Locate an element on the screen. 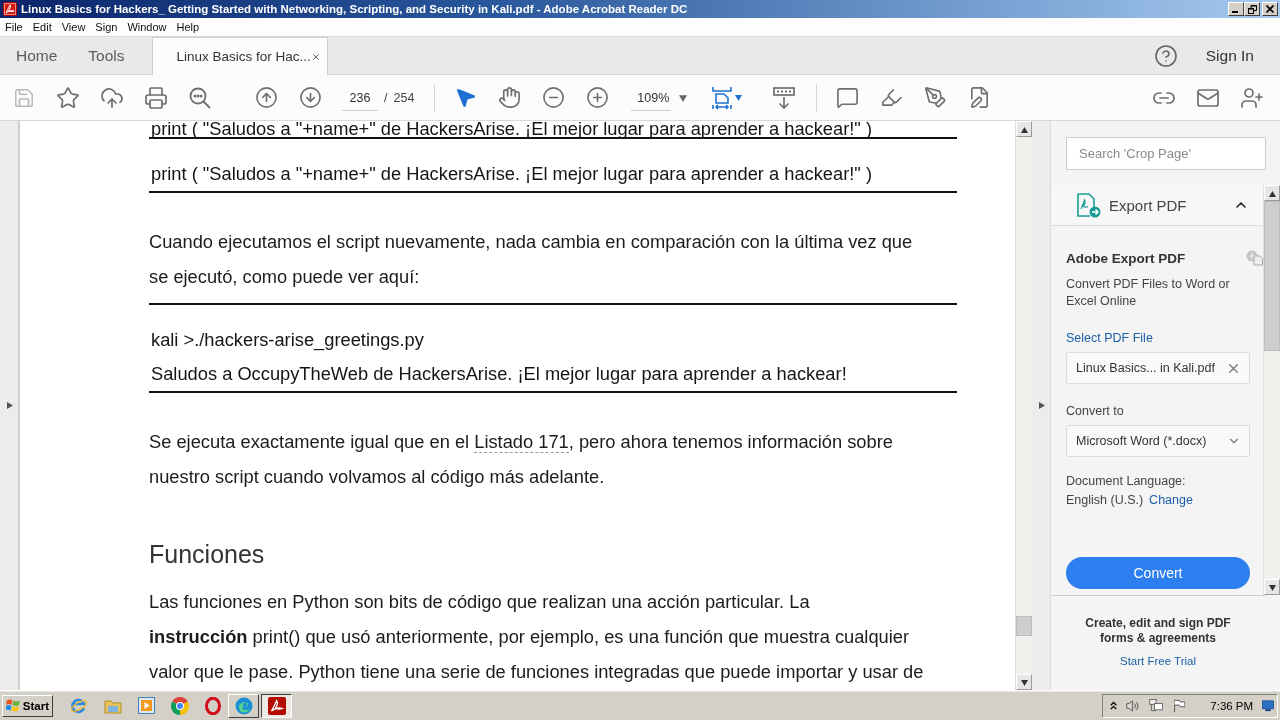 Image resolution: width=1280 pixels, height=720 pixels. swirl-icon is located at coordinates (243, 705).